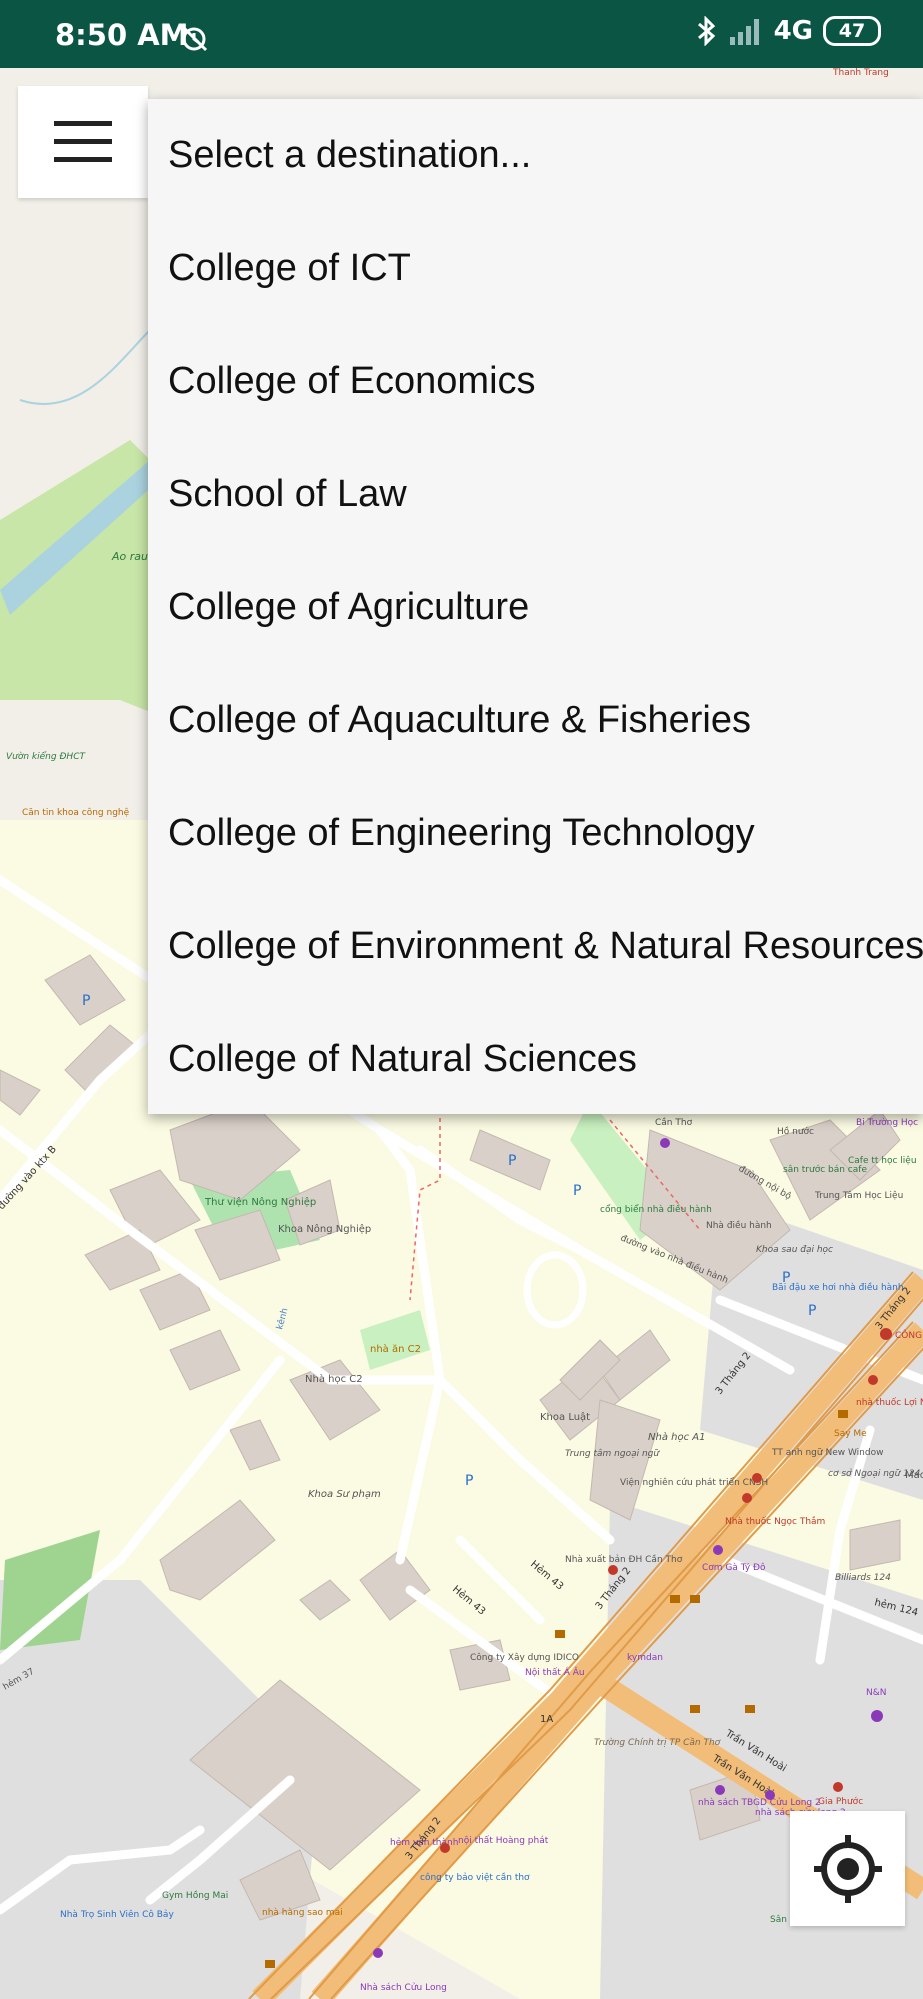 The height and width of the screenshot is (1999, 923). What do you see at coordinates (555, 1672) in the screenshot?
I see `map-label: Nội thất Á Âu` at bounding box center [555, 1672].